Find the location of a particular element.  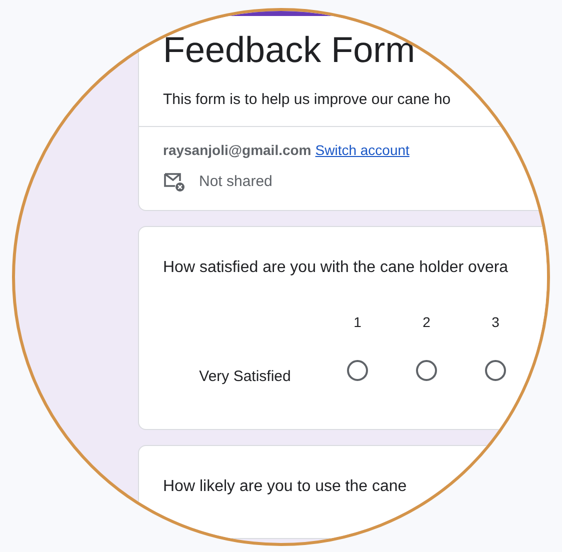

column-label: 2 is located at coordinates (427, 322).